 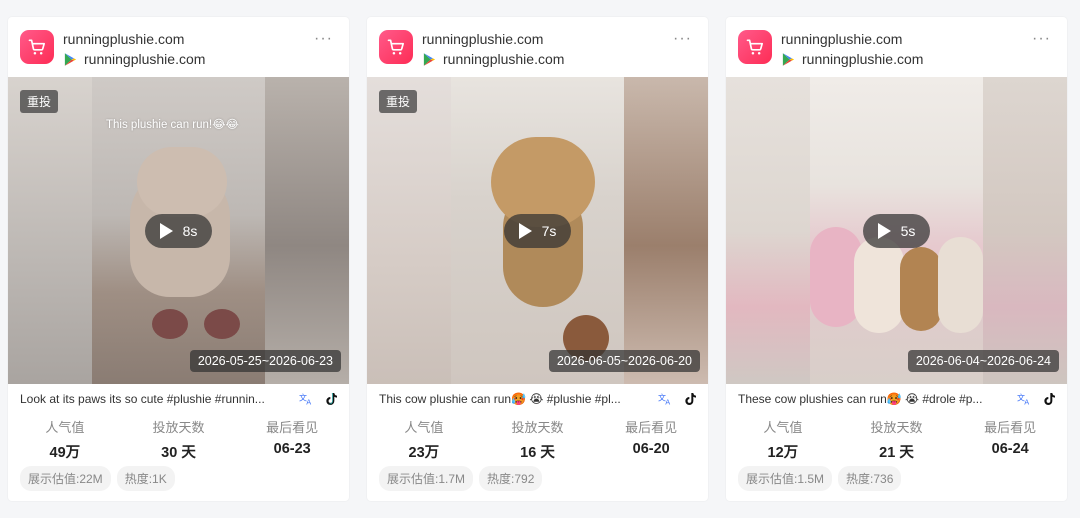 I want to click on stats-row: 人气值 12万 投放天数 21 天 最后看见 06-24, so click(x=896, y=439).